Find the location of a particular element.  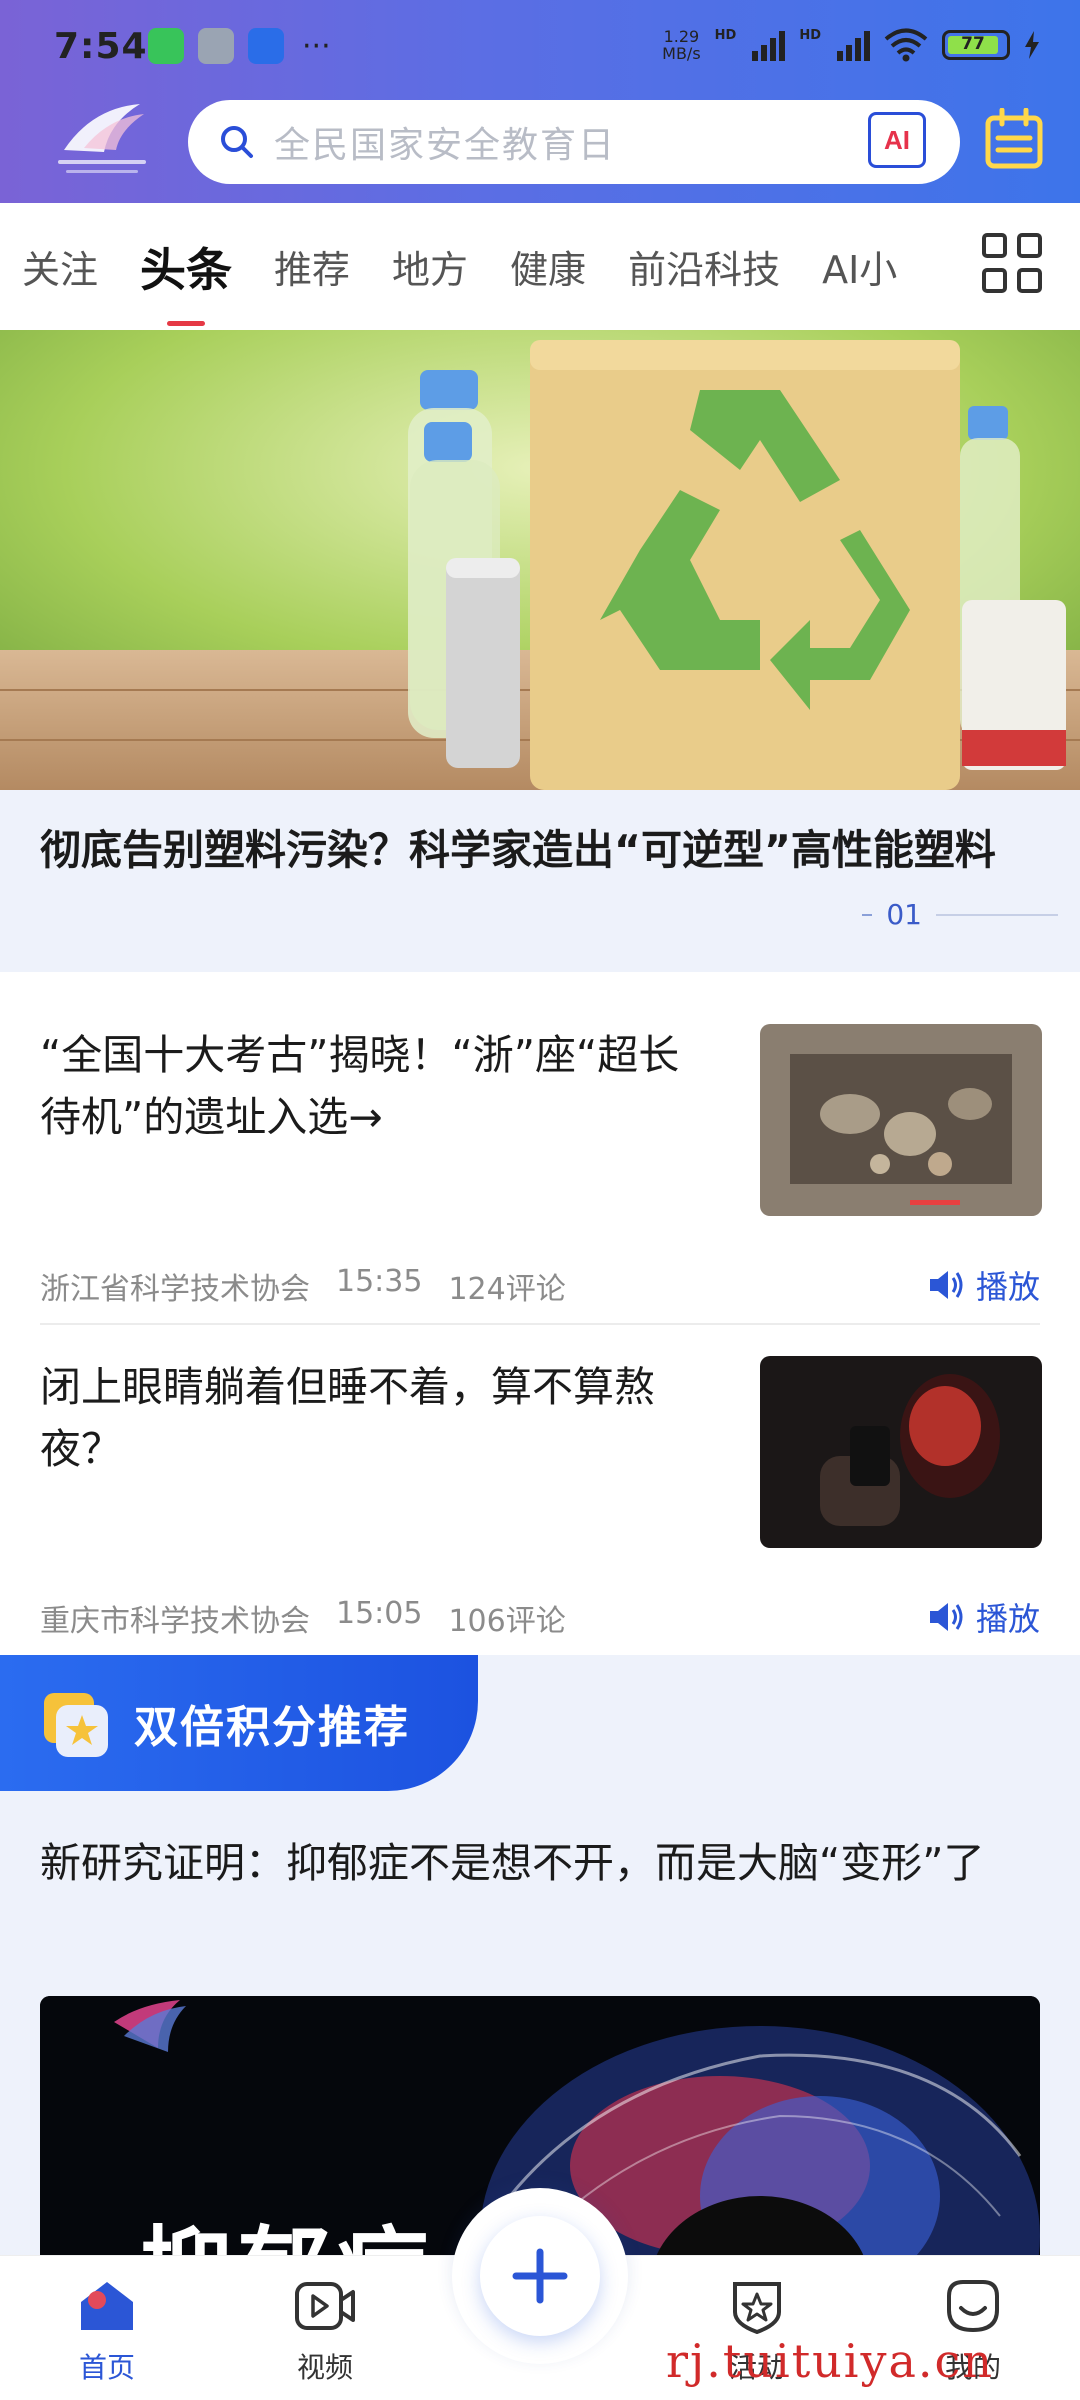

publish-button-wrap is located at coordinates (540, 2276).